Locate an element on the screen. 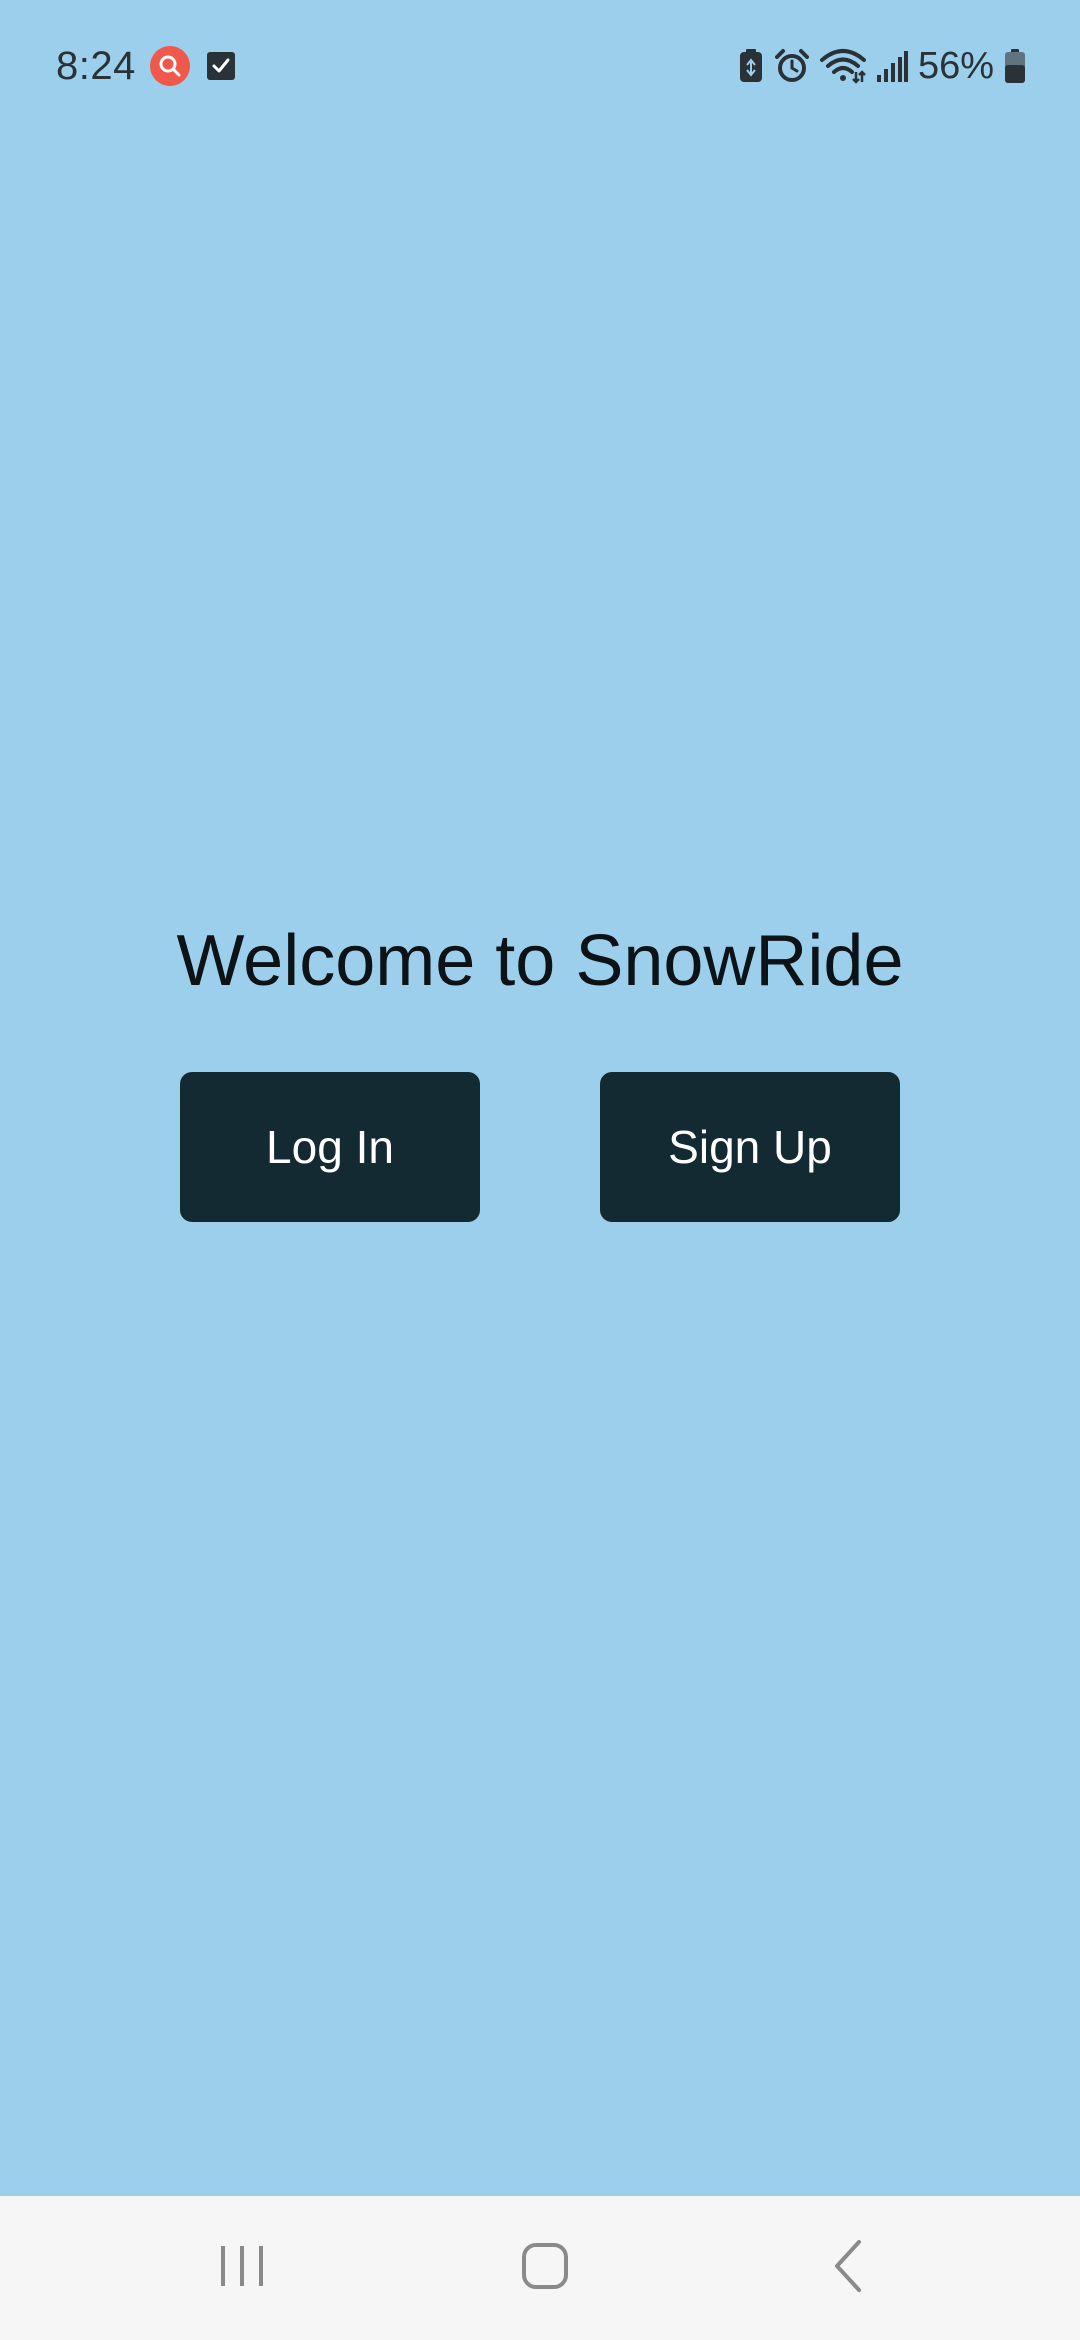 Image resolution: width=1080 pixels, height=2340 pixels. status-left: 8:24 is located at coordinates (146, 66).